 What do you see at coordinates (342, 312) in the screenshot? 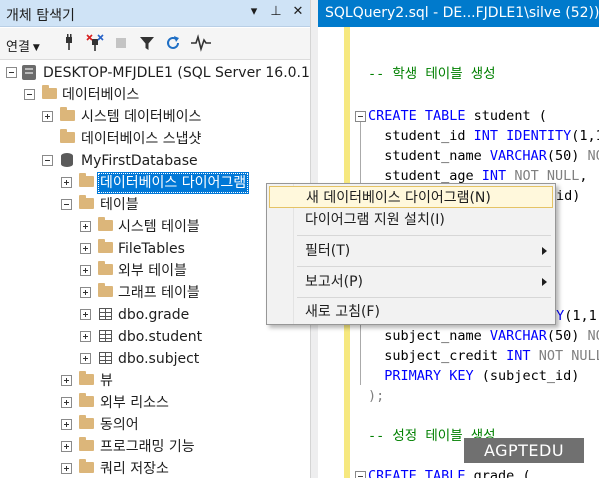
I see `menu-item-label: 새로 고침(F)` at bounding box center [342, 312].